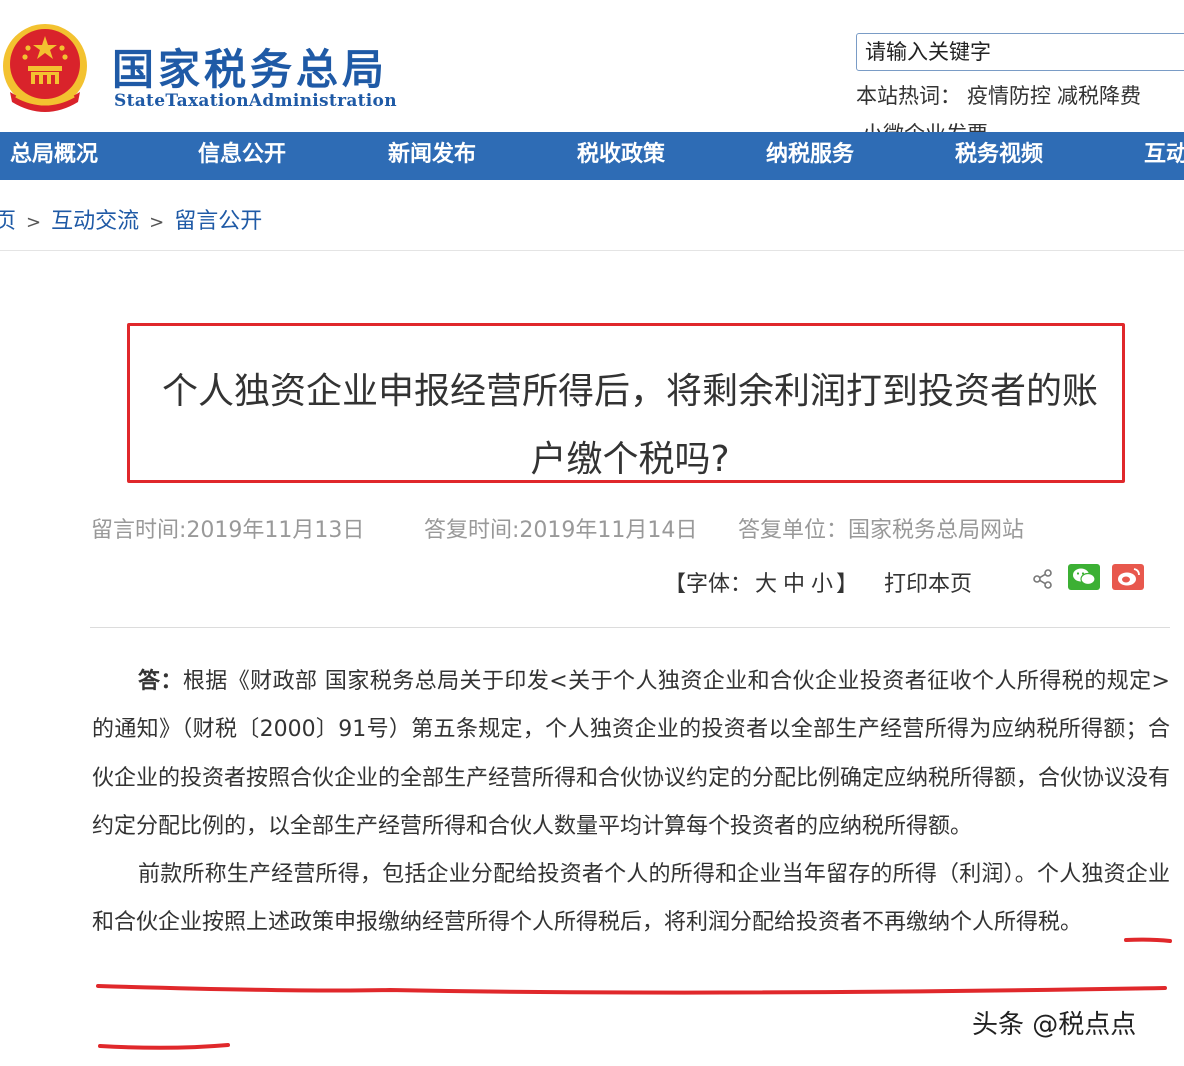  I want to click on weibo-share-icon, so click(1128, 577).